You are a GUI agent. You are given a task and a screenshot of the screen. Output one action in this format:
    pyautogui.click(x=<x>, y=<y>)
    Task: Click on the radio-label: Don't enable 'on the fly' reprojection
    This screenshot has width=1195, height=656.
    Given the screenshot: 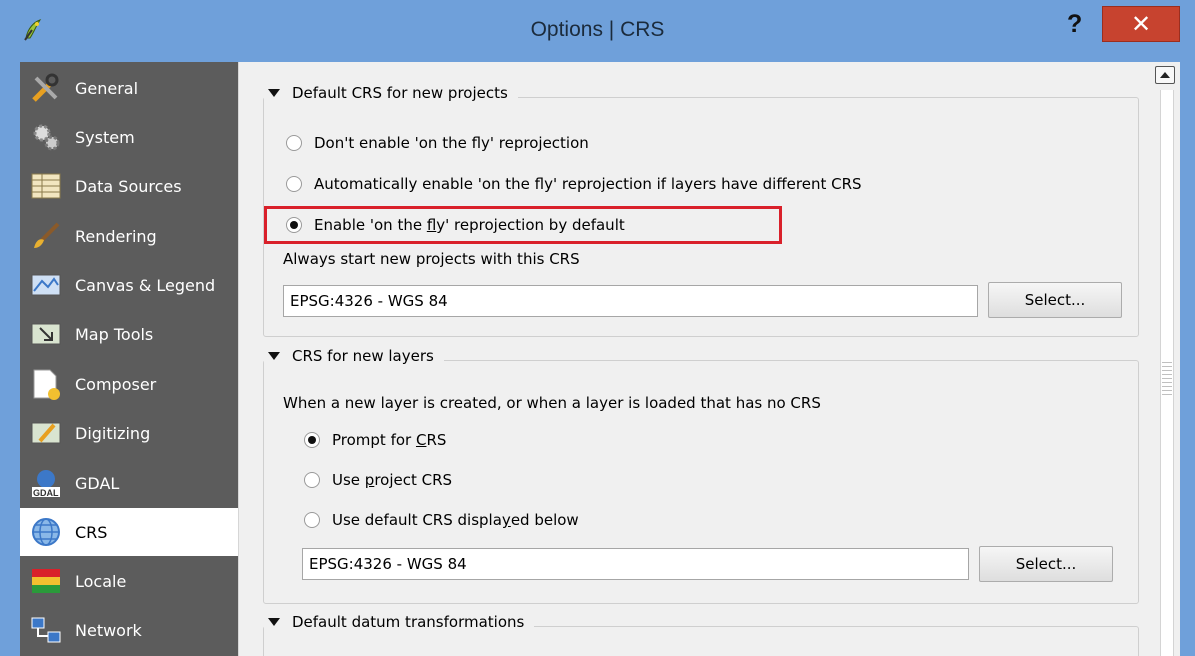 What is the action you would take?
    pyautogui.click(x=451, y=143)
    